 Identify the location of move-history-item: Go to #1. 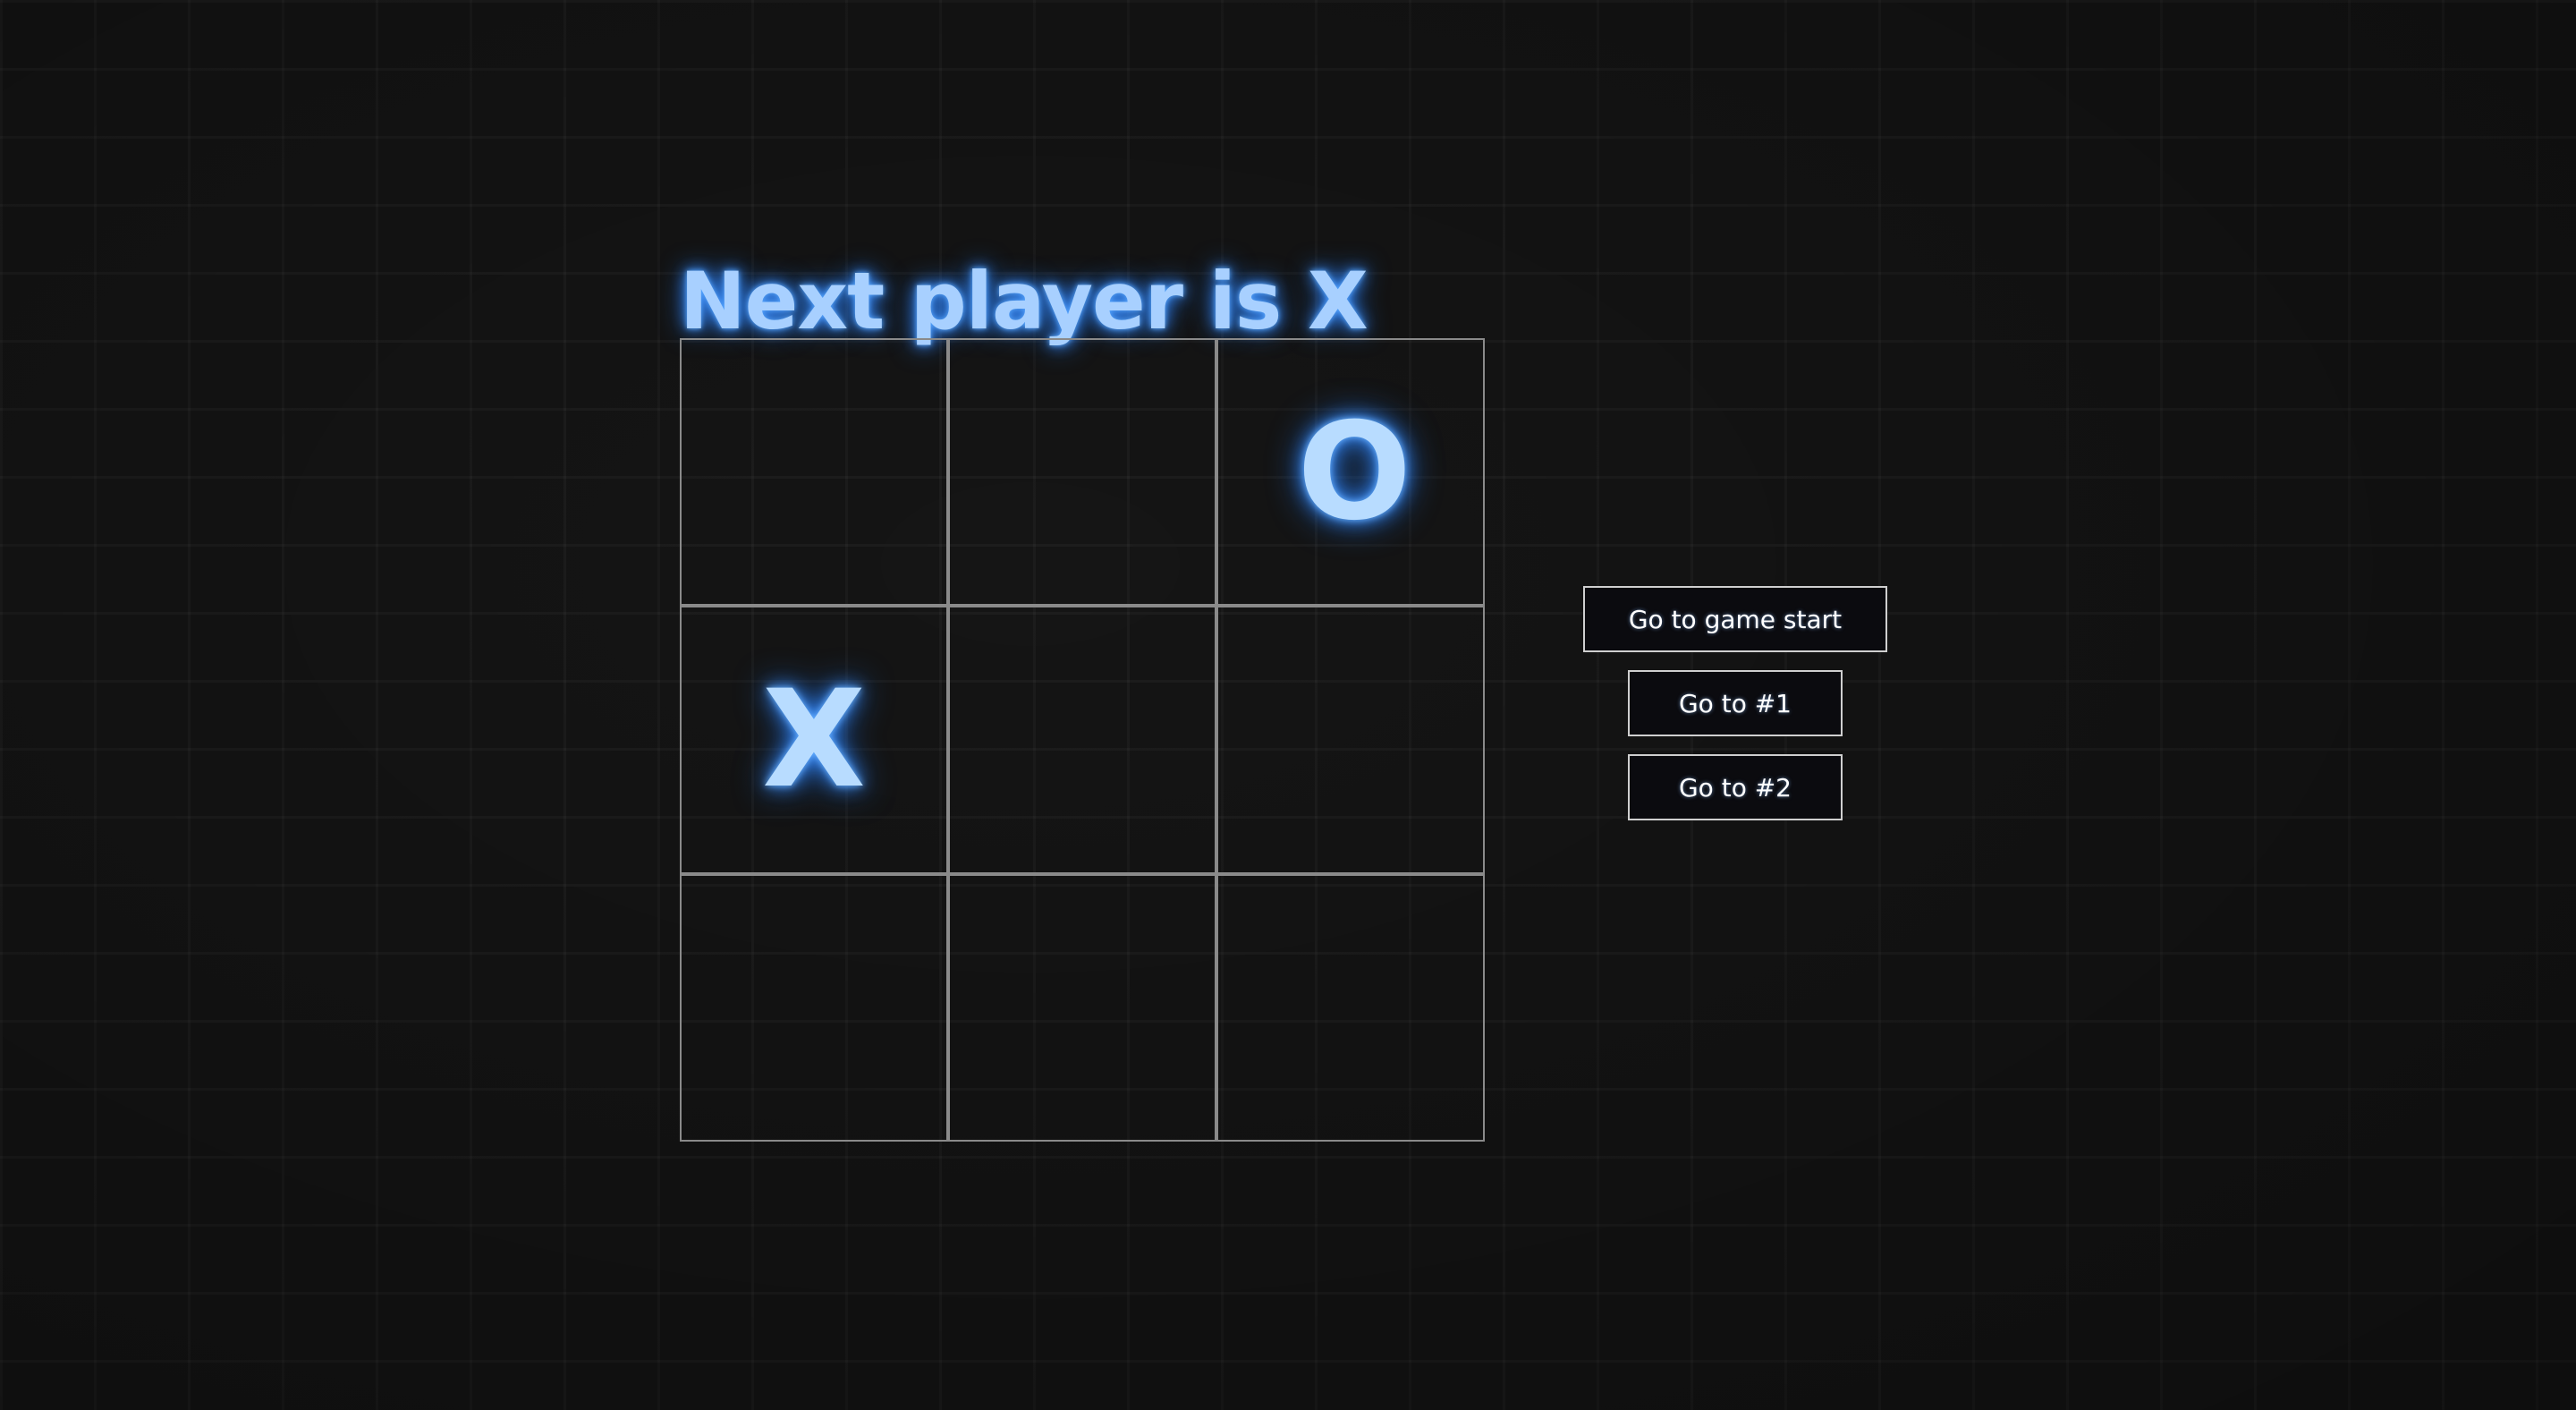
(1735, 703).